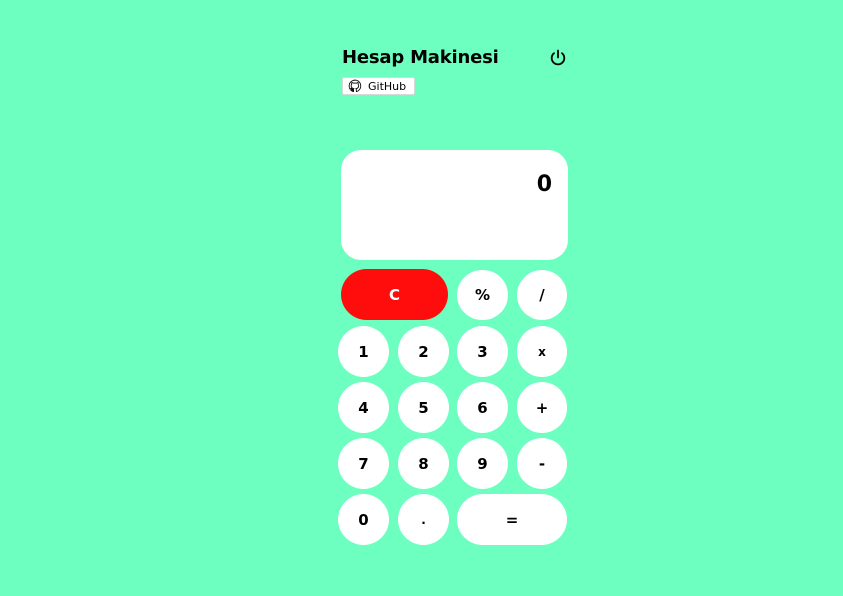 The width and height of the screenshot is (843, 596). I want to click on app-title: Hesap Makinesi, so click(420, 57).